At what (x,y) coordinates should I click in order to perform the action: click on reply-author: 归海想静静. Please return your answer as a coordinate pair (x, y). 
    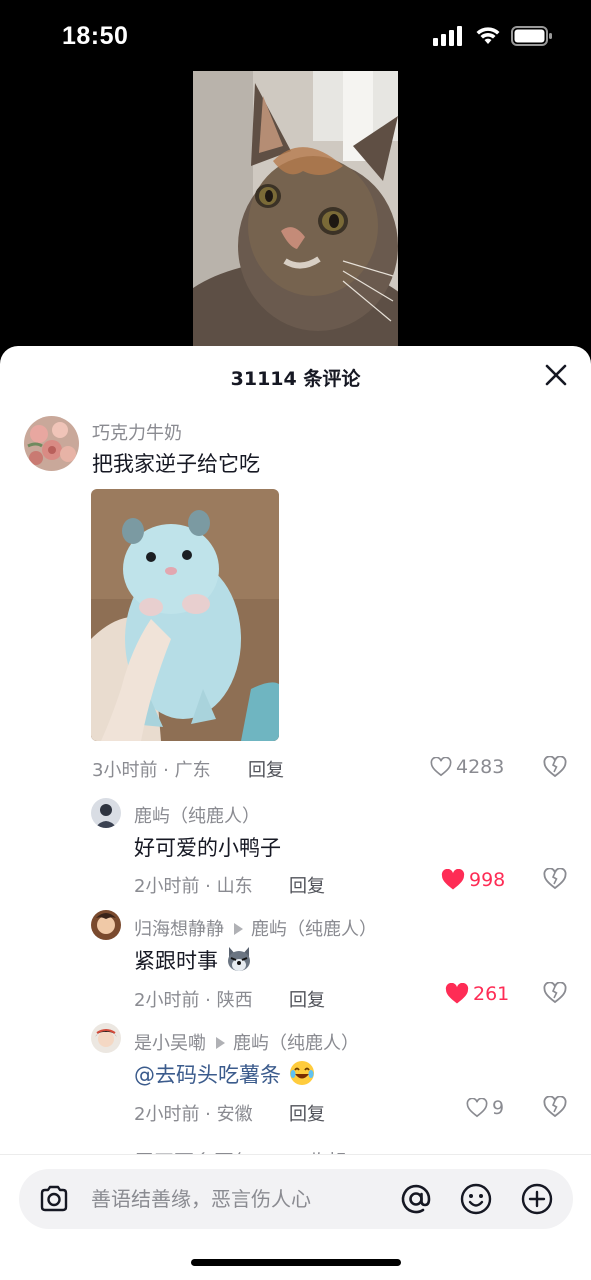
    Looking at the image, I should click on (179, 929).